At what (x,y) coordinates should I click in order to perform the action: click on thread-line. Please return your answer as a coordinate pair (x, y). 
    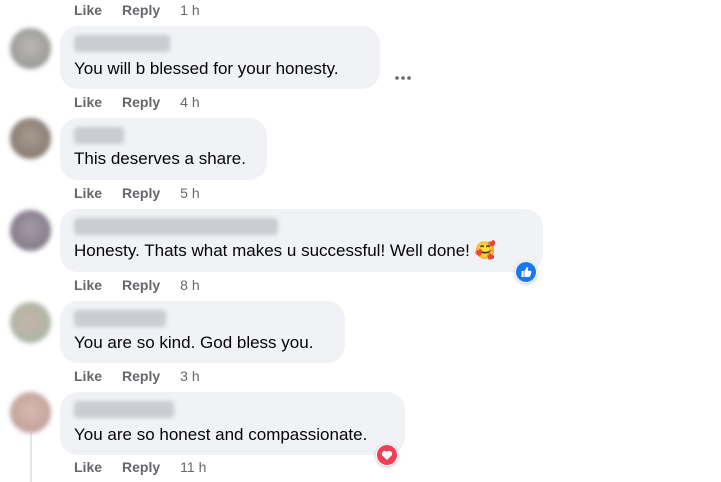
    Looking at the image, I should click on (31, 457).